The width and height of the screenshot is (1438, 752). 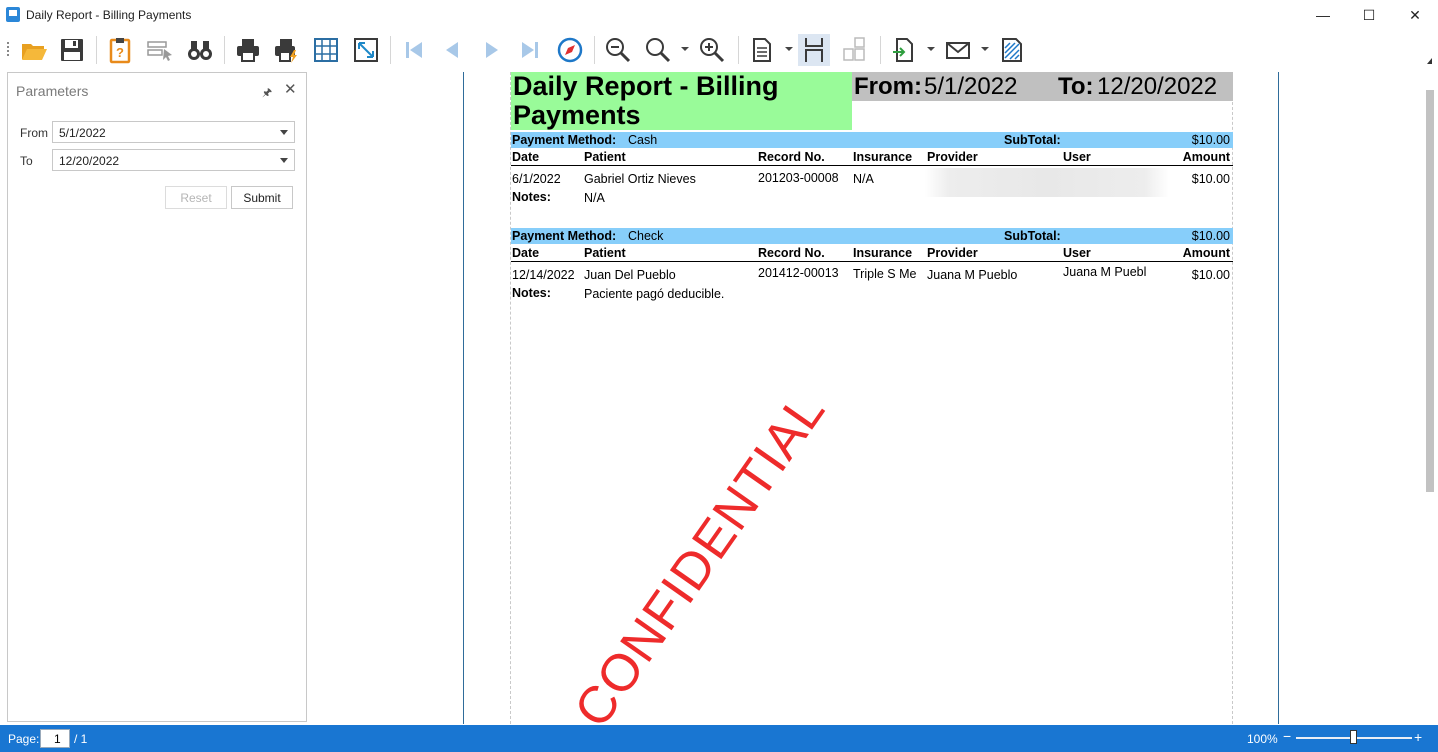 I want to click on export-icon, so click(x=904, y=50).